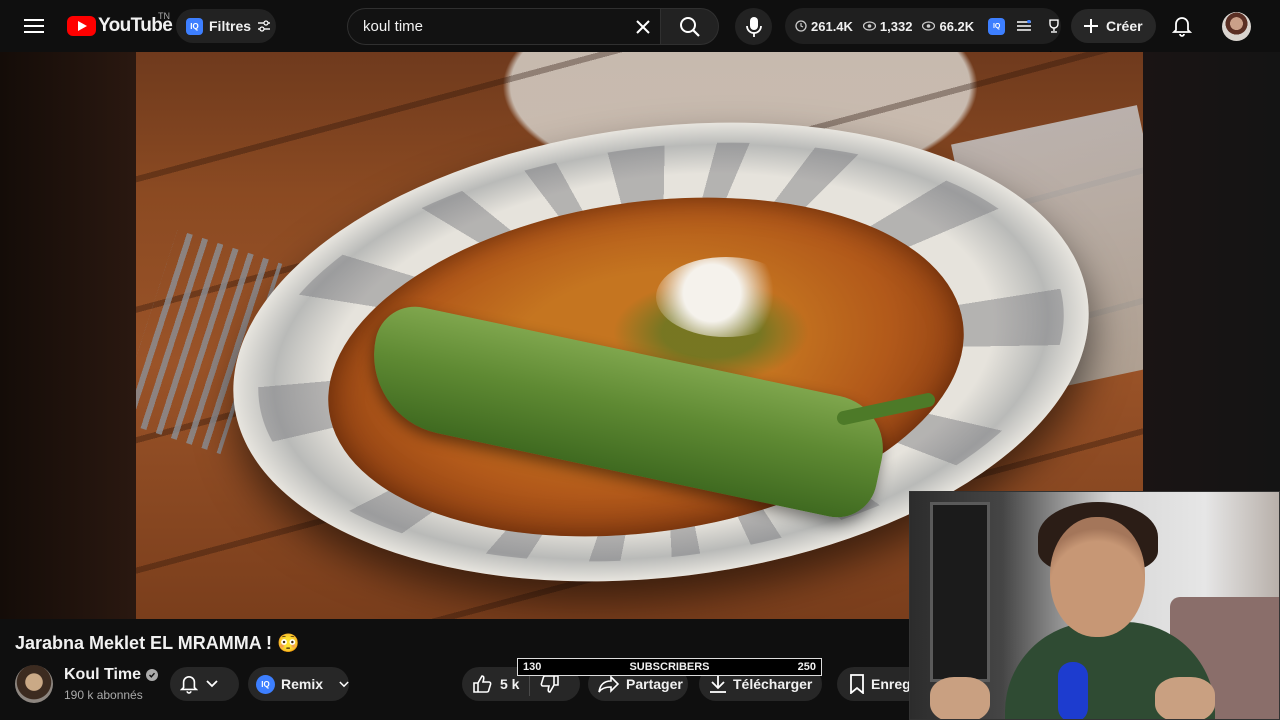 This screenshot has height=720, width=1280. Describe the element at coordinates (957, 26) in the screenshot. I see `visible-value: 66.2K` at that location.